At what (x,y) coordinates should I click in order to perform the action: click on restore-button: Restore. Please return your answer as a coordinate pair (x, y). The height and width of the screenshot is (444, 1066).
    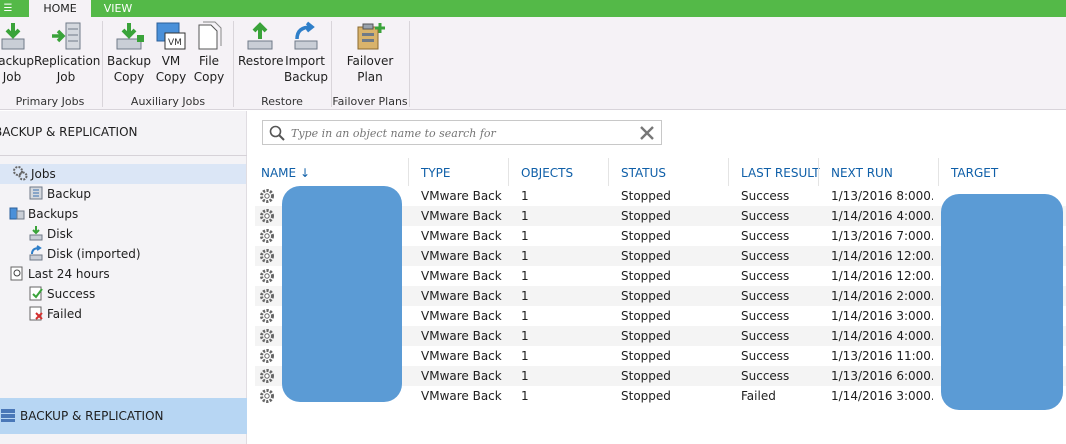
    Looking at the image, I should click on (261, 45).